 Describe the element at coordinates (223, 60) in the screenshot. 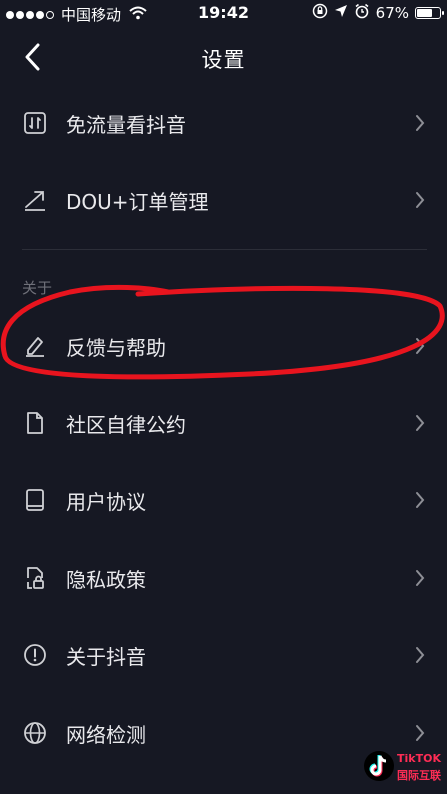

I see `page-title: 设置` at that location.